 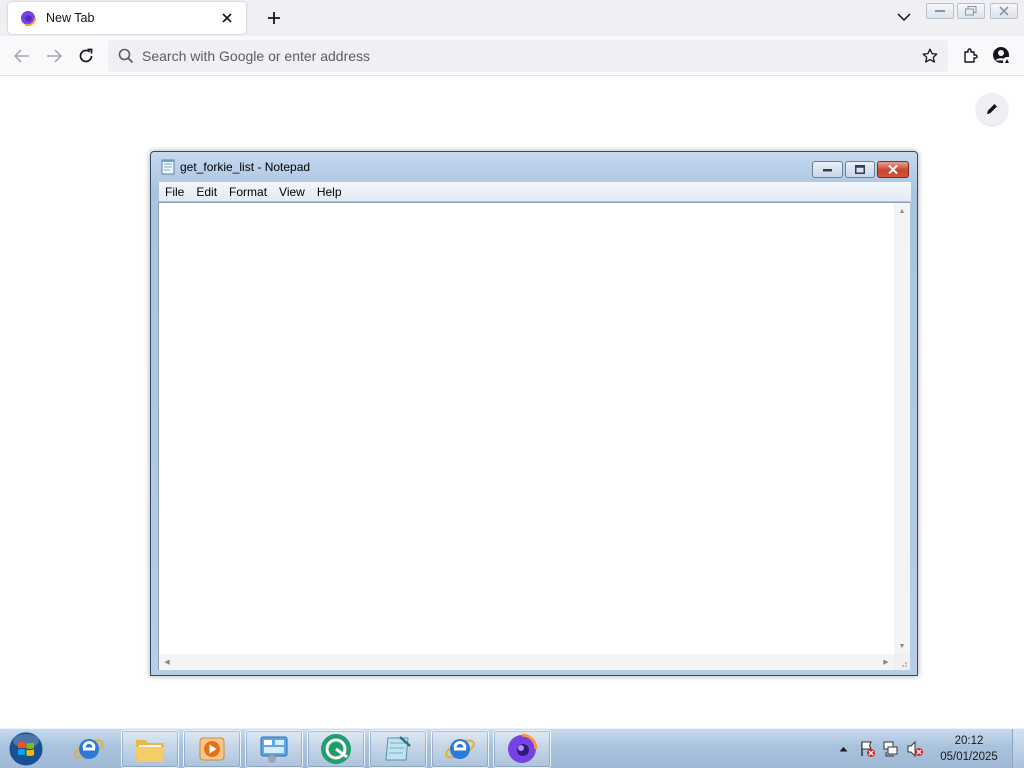 What do you see at coordinates (969, 741) in the screenshot?
I see `clock-time: 20:12` at bounding box center [969, 741].